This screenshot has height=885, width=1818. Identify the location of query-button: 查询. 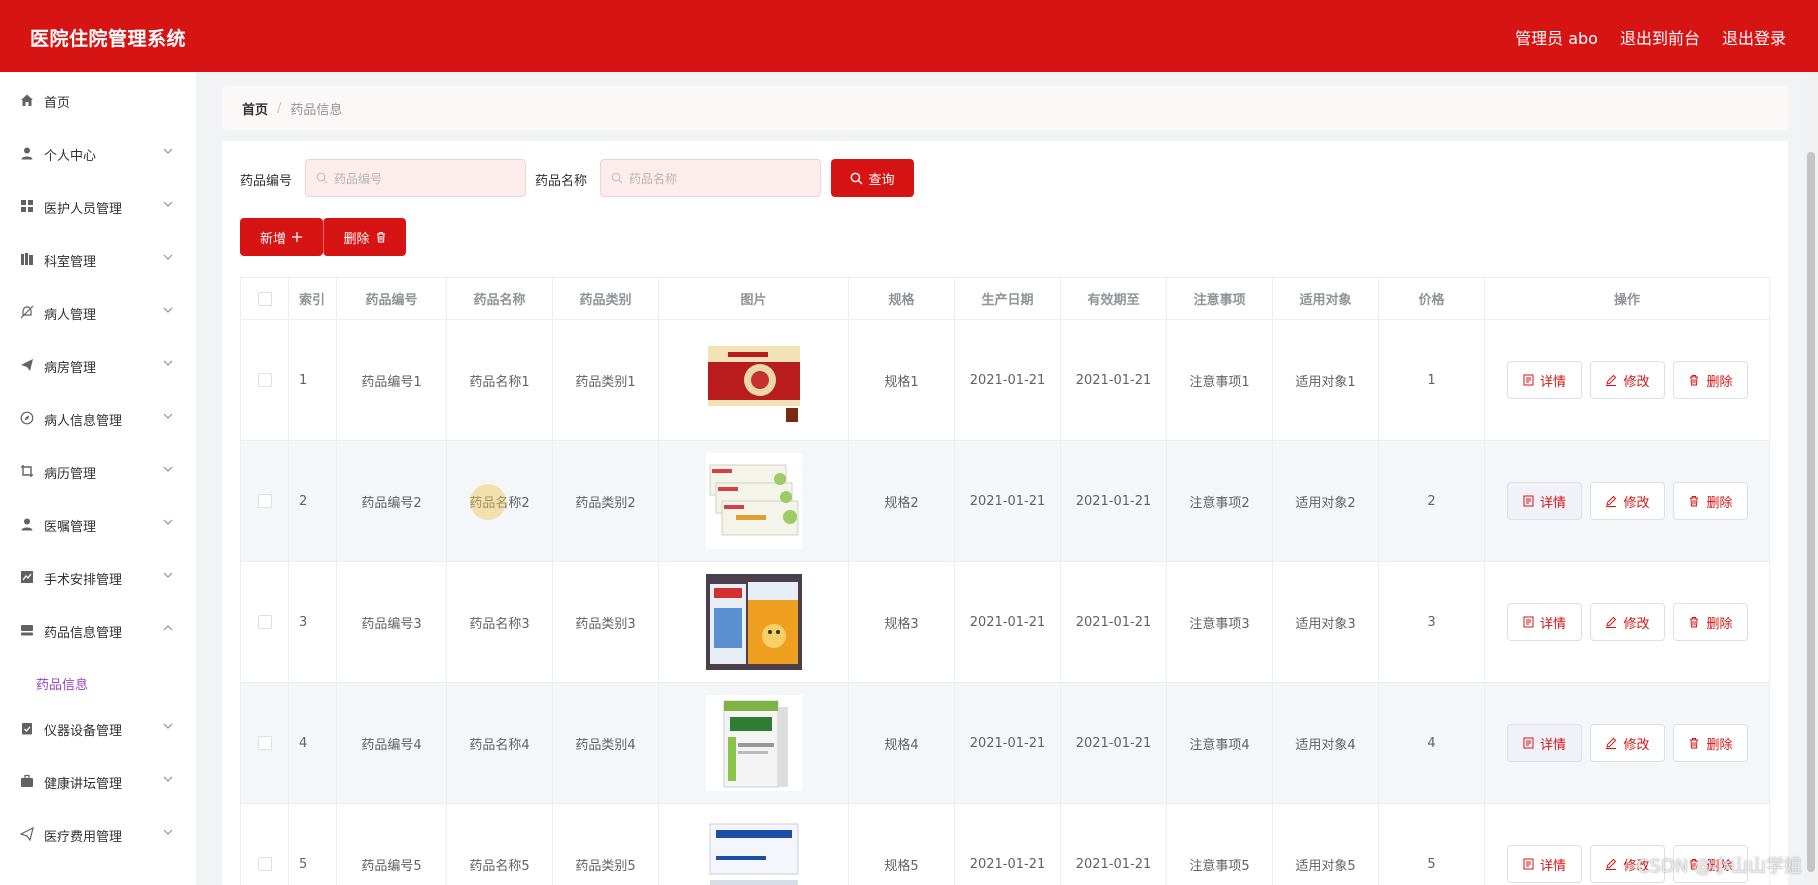
(872, 178).